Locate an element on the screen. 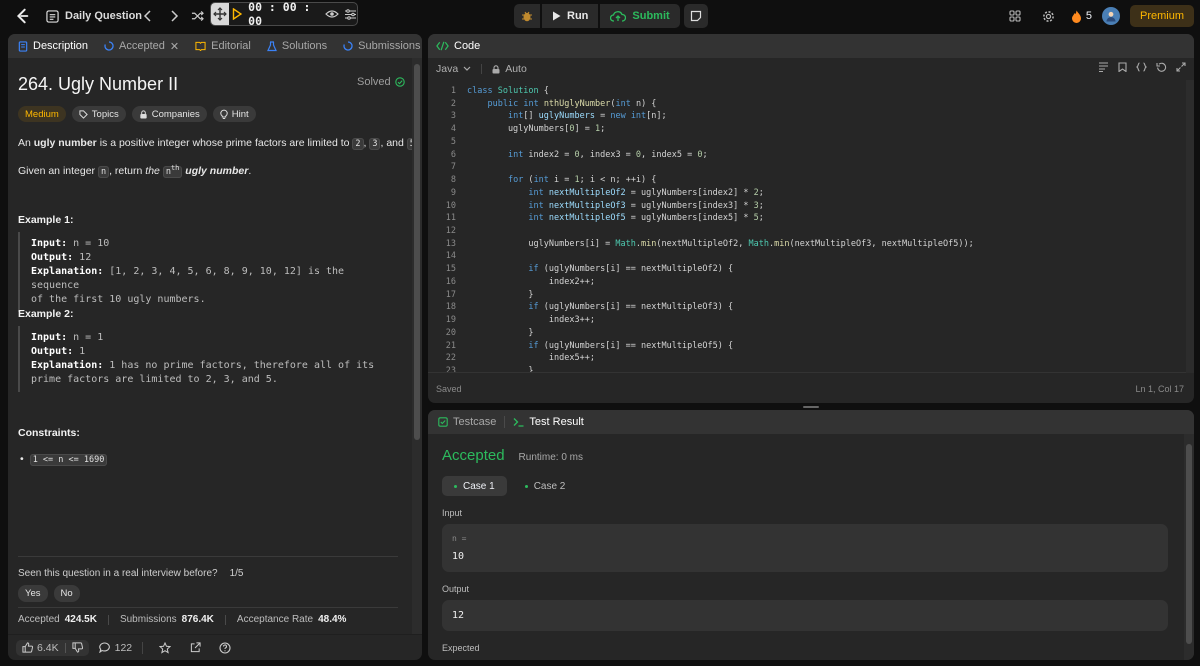 The width and height of the screenshot is (1200, 666). line-number: 21 is located at coordinates (450, 345).